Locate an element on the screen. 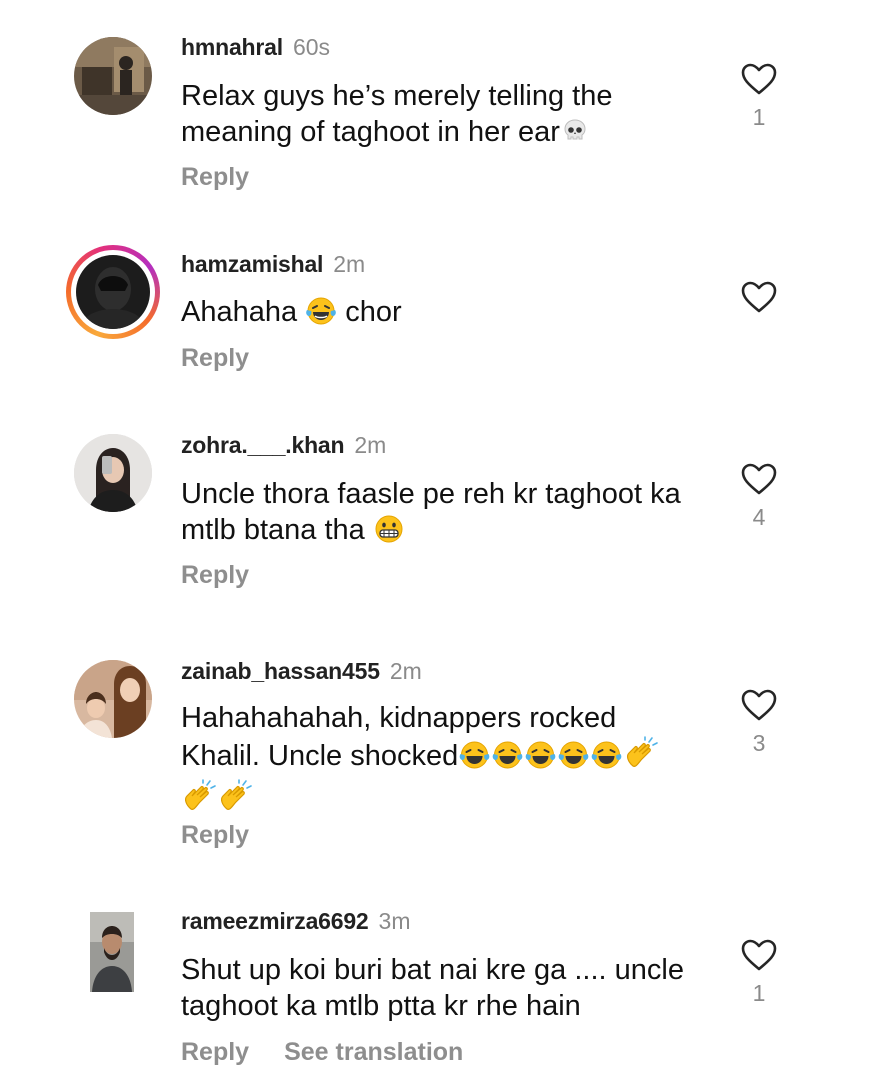  comment-text-before: Ahahaha is located at coordinates (239, 312).